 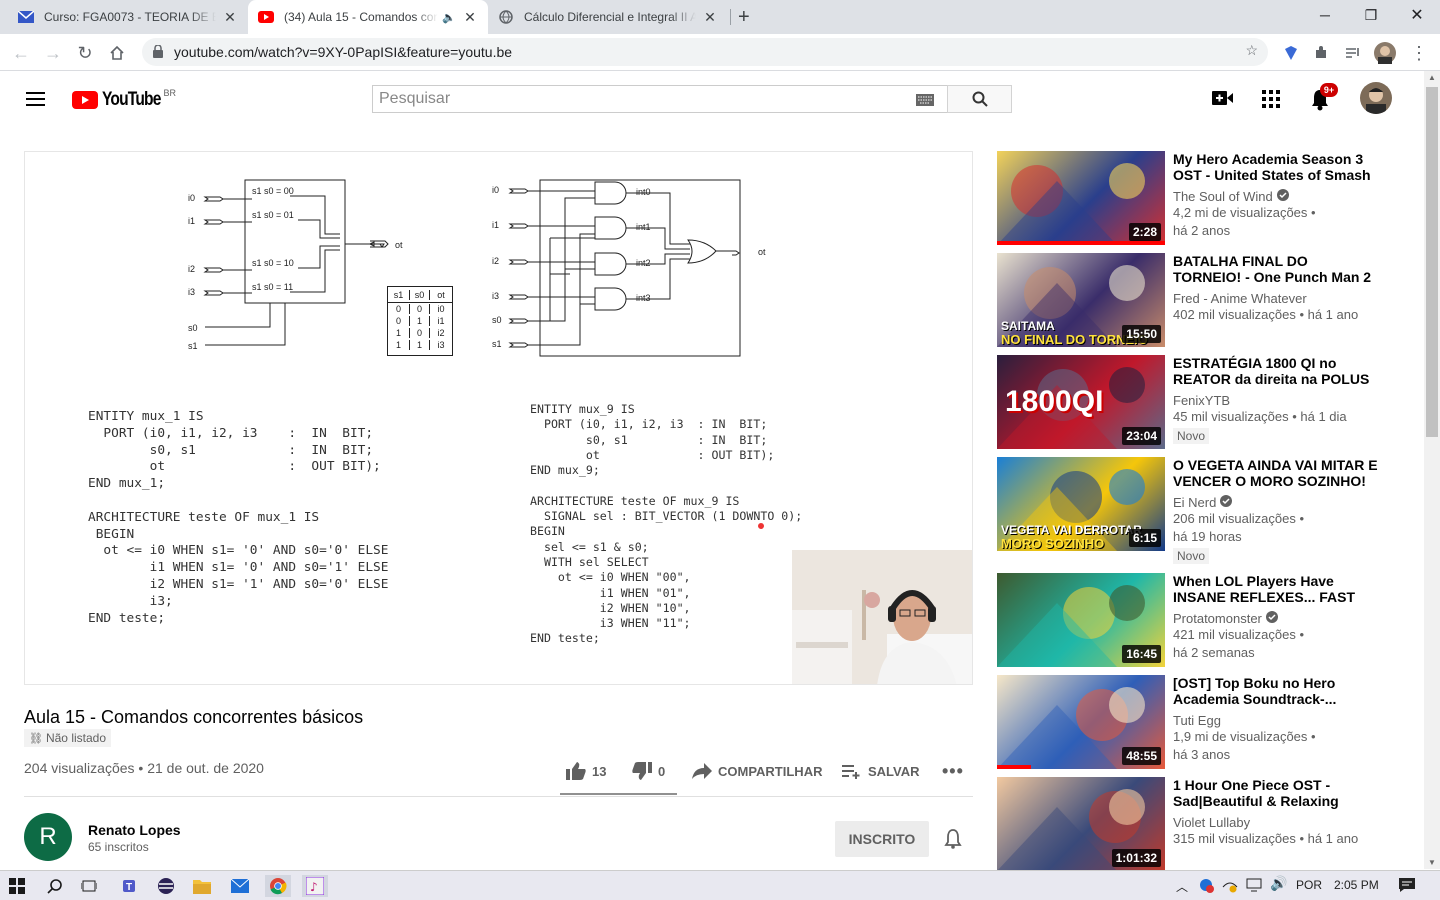 What do you see at coordinates (1071, 530) in the screenshot?
I see `thumbnail-caption: VEGETA VAI DERROTAR` at bounding box center [1071, 530].